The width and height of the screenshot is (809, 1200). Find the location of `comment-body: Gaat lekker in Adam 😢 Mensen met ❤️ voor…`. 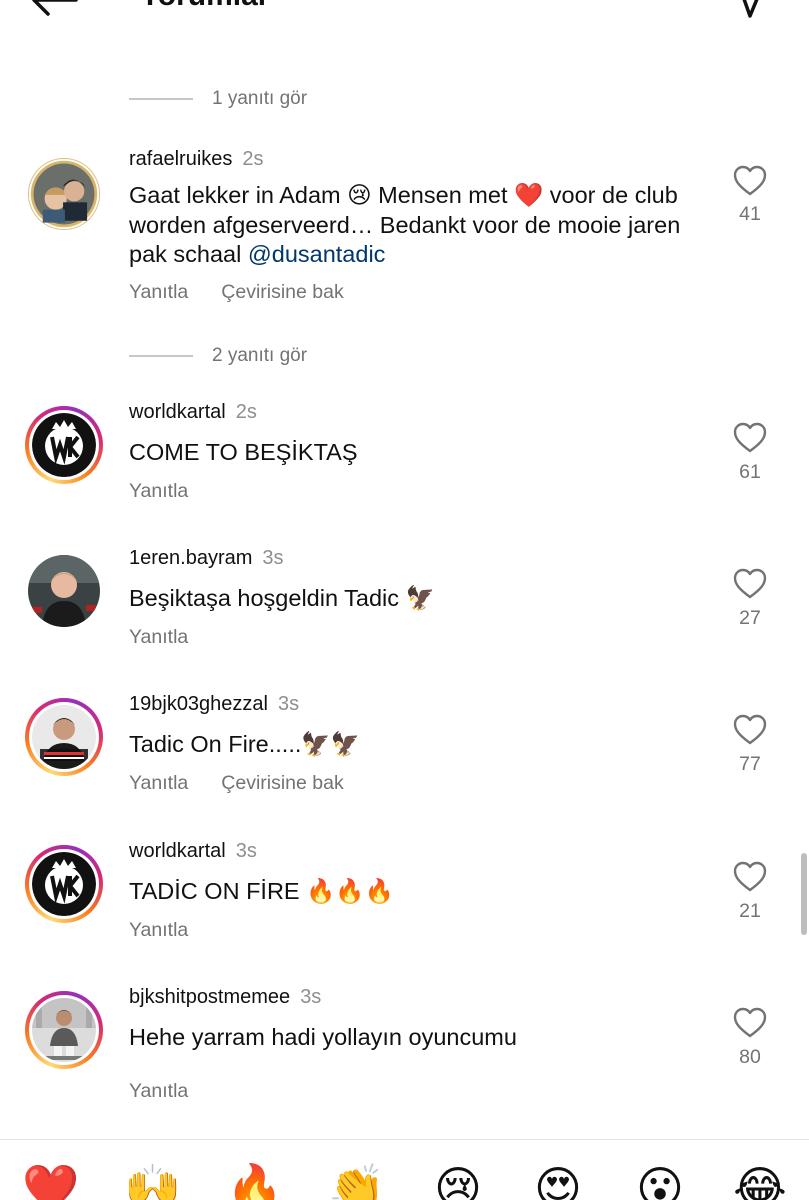

comment-body: Gaat lekker in Adam 😢 Mensen met ❤️ voor… is located at coordinates (405, 224).